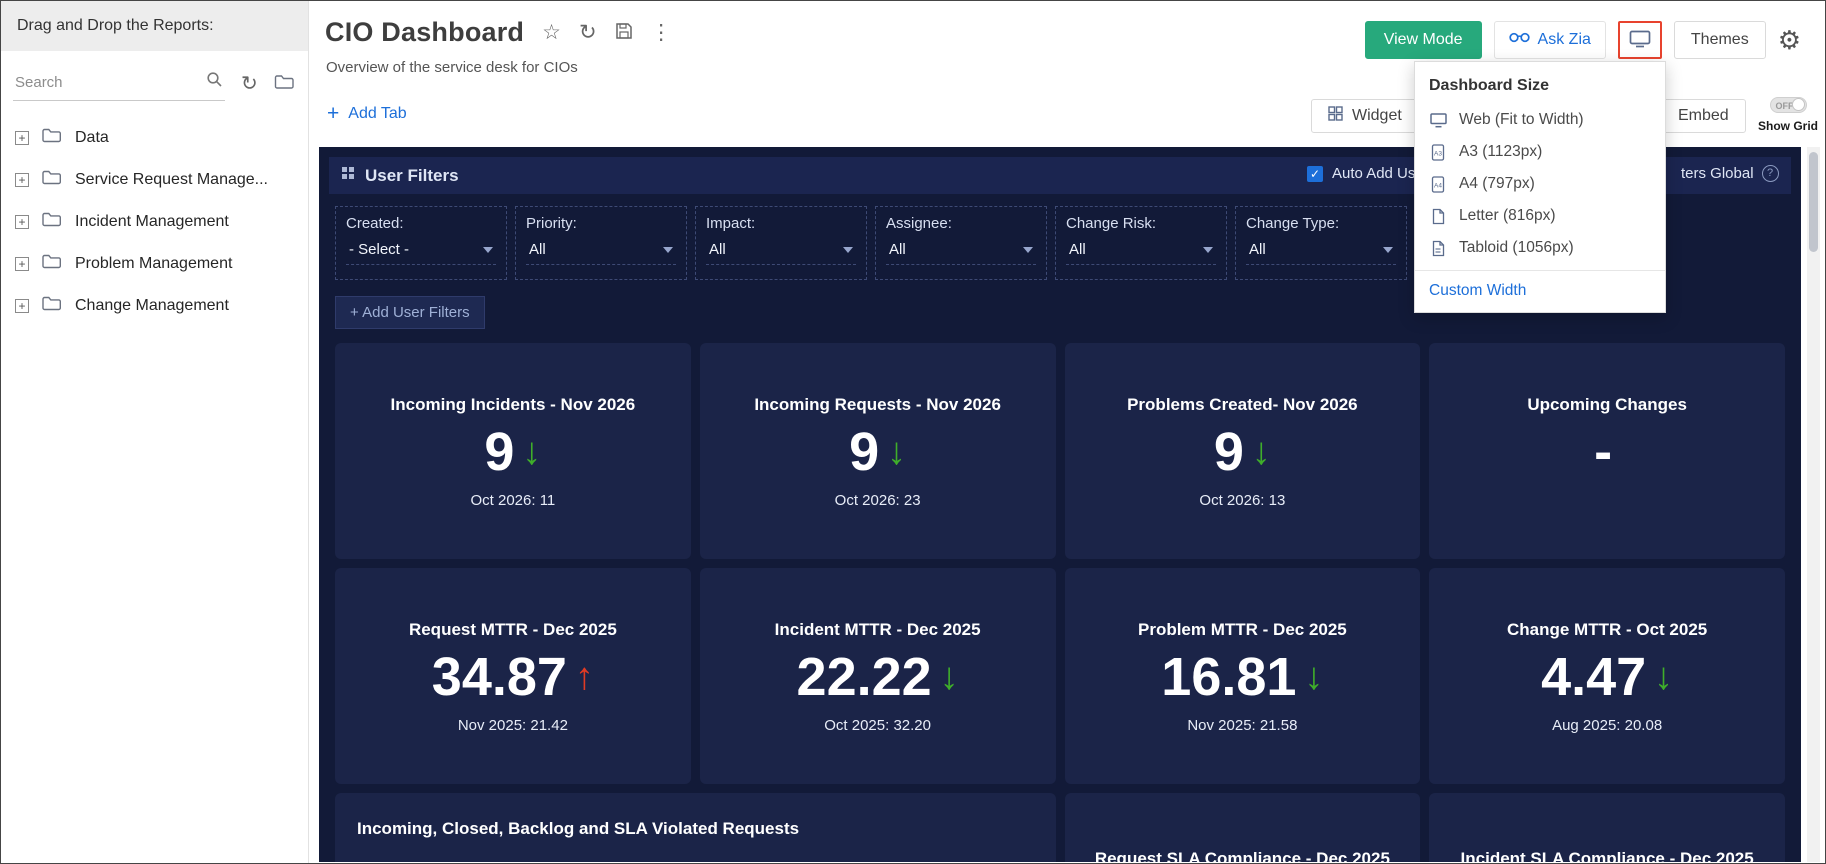 Image resolution: width=1826 pixels, height=864 pixels. I want to click on card-comparison: Oct 2026: 23, so click(877, 501).